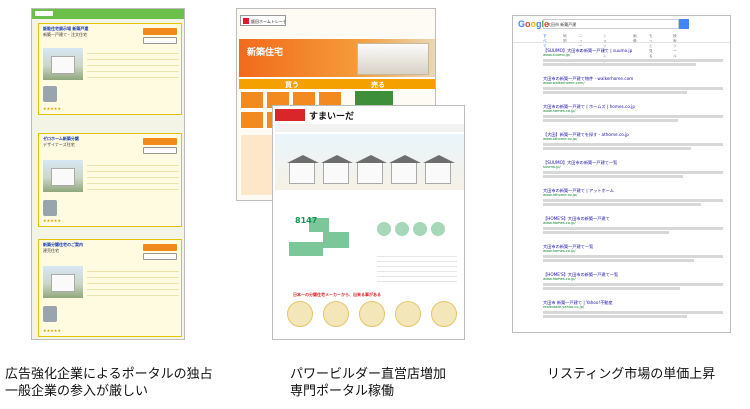 This screenshot has height=409, width=750. I want to click on sumai-hero, so click(369, 162).